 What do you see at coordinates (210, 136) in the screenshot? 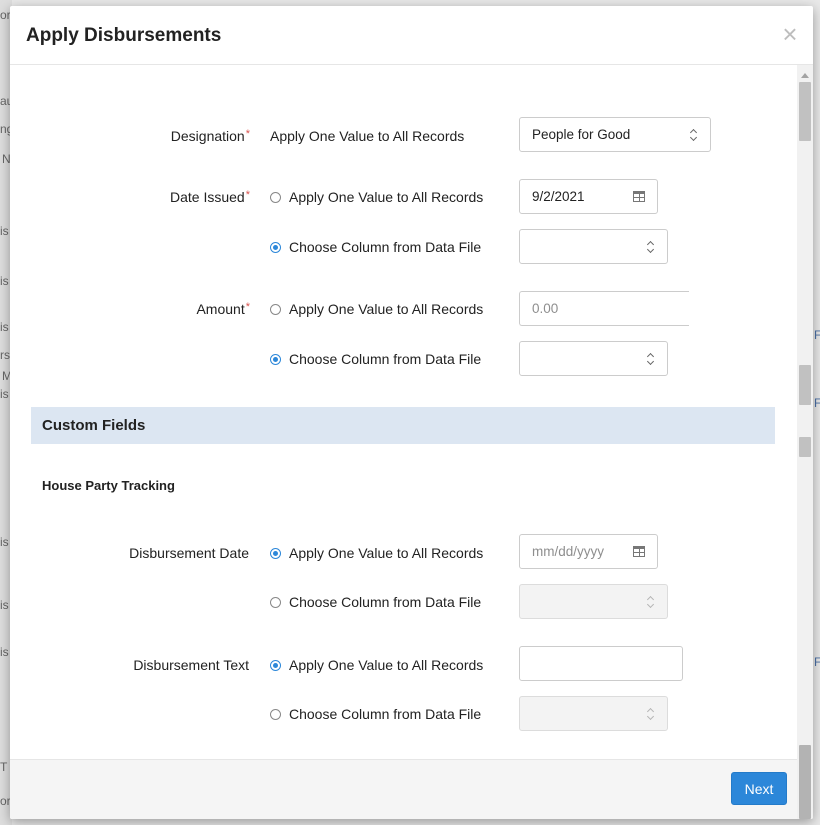
I see `designation-label: Designation*` at bounding box center [210, 136].